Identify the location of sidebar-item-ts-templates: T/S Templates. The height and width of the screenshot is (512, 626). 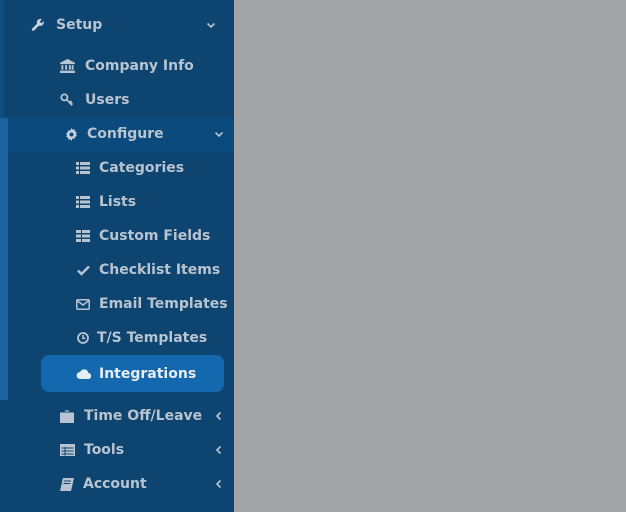
(154, 338).